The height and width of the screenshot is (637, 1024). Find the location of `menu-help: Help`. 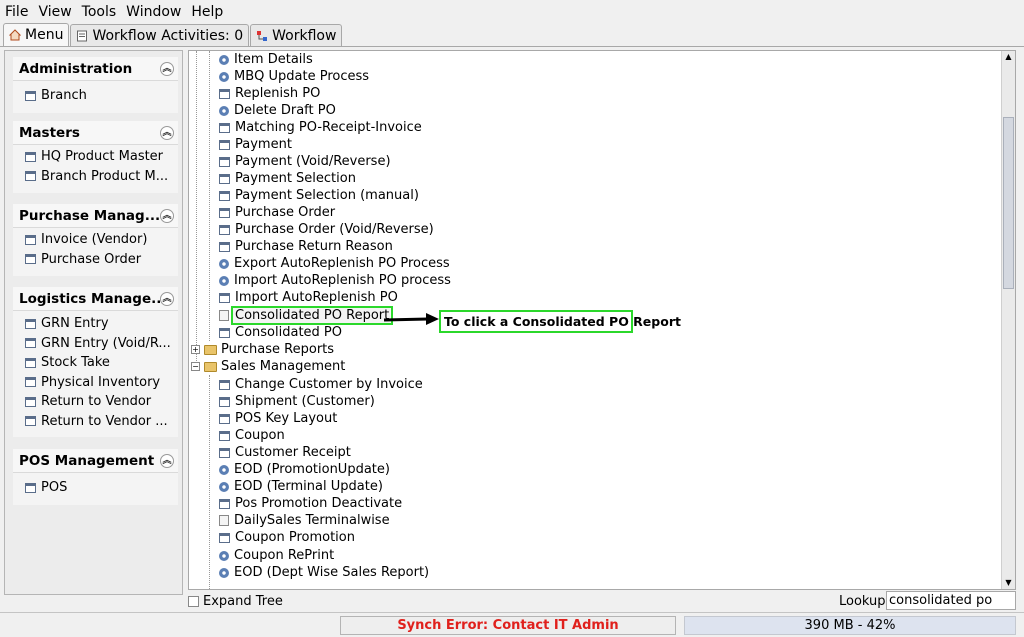

menu-help: Help is located at coordinates (207, 12).